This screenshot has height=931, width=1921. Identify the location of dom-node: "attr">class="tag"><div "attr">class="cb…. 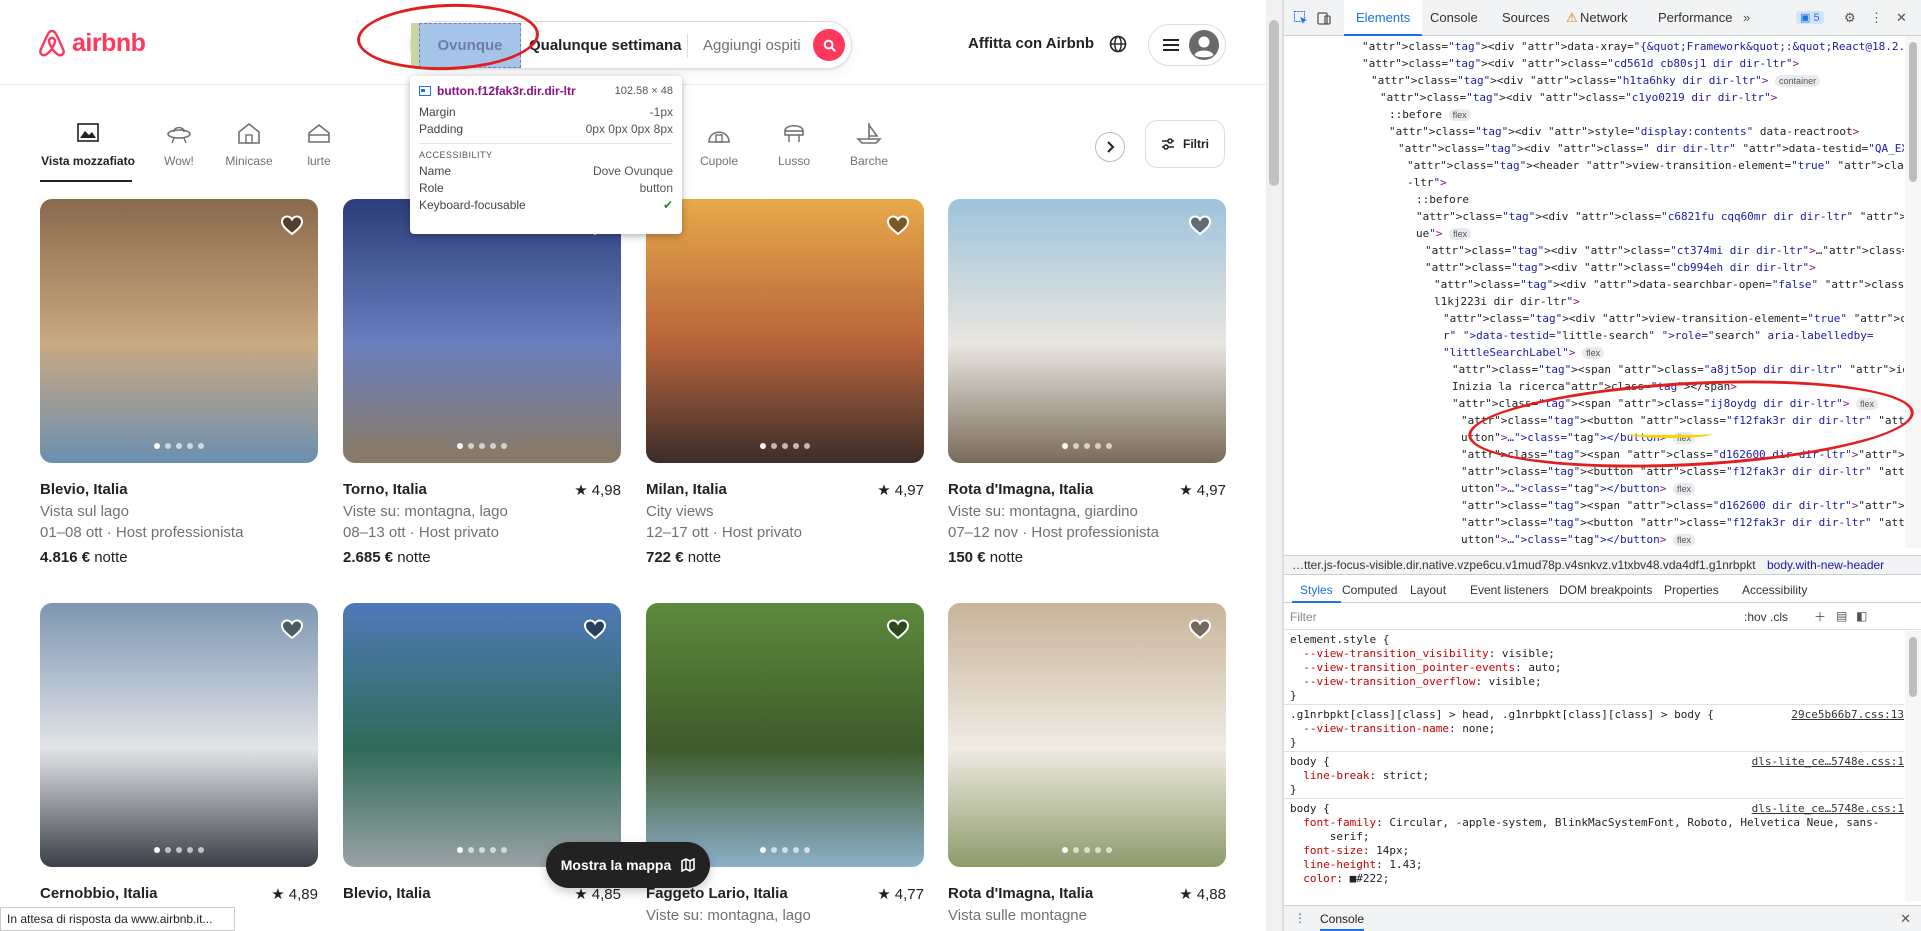
(1620, 267).